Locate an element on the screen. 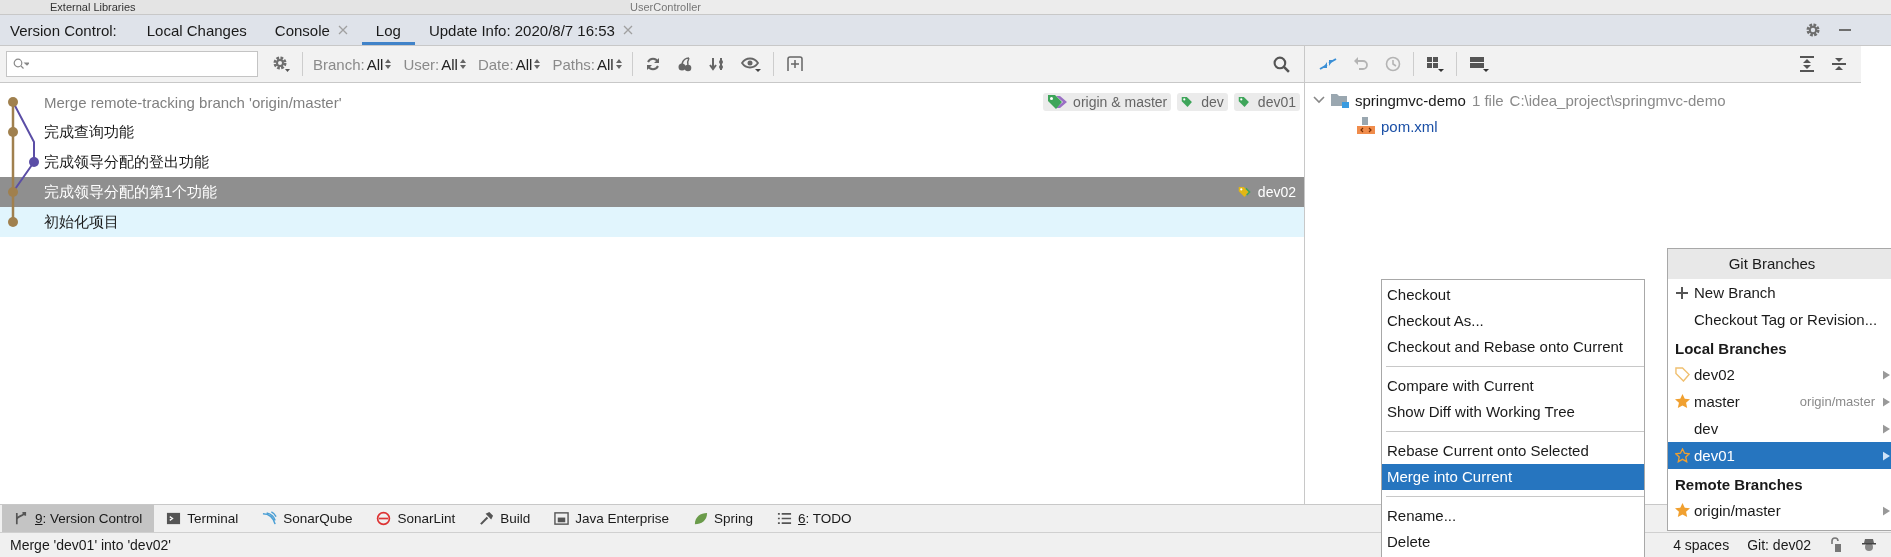  menu-item: Checkout is located at coordinates (1513, 295).